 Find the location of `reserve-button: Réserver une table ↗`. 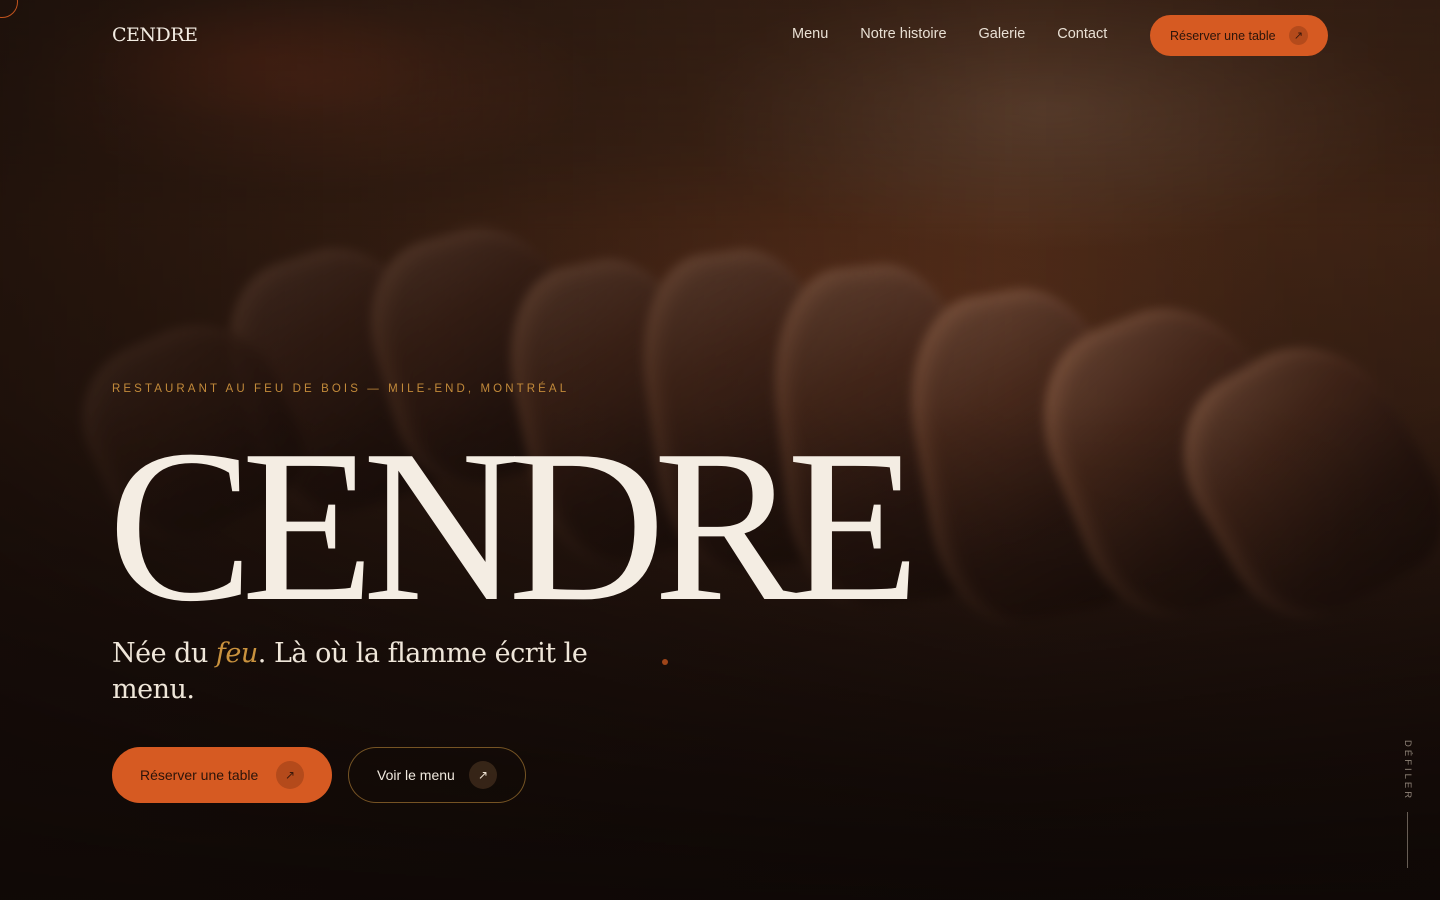

reserve-button: Réserver une table ↗ is located at coordinates (222, 775).